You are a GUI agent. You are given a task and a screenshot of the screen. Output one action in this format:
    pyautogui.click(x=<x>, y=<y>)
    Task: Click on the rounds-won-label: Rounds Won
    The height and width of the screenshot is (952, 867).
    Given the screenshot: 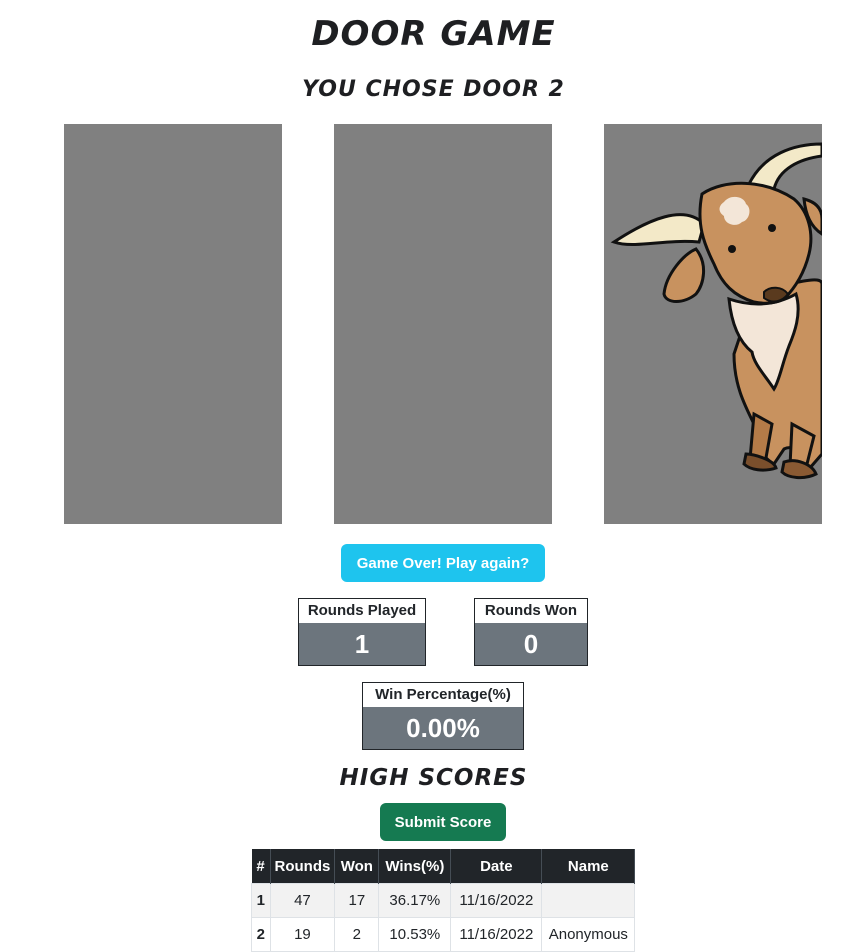 What is the action you would take?
    pyautogui.click(x=531, y=611)
    